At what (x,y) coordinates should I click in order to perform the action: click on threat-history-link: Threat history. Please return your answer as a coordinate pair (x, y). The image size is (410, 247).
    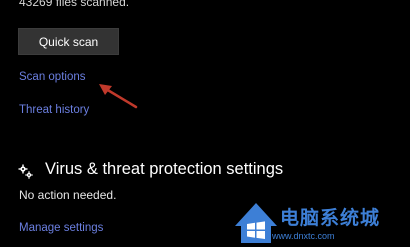
    Looking at the image, I should click on (54, 110).